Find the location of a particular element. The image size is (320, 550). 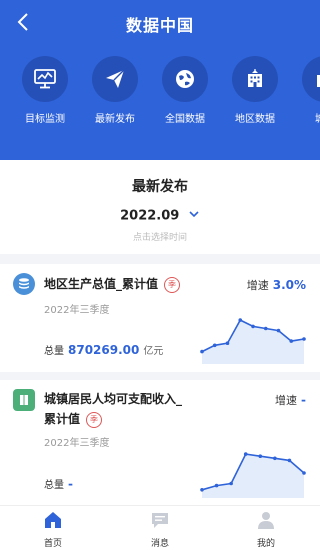

nav-item-regional-data: 地区数据 is located at coordinates (255, 90).